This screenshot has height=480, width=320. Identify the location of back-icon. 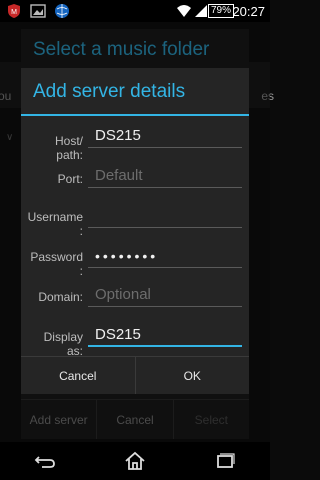
(44, 462).